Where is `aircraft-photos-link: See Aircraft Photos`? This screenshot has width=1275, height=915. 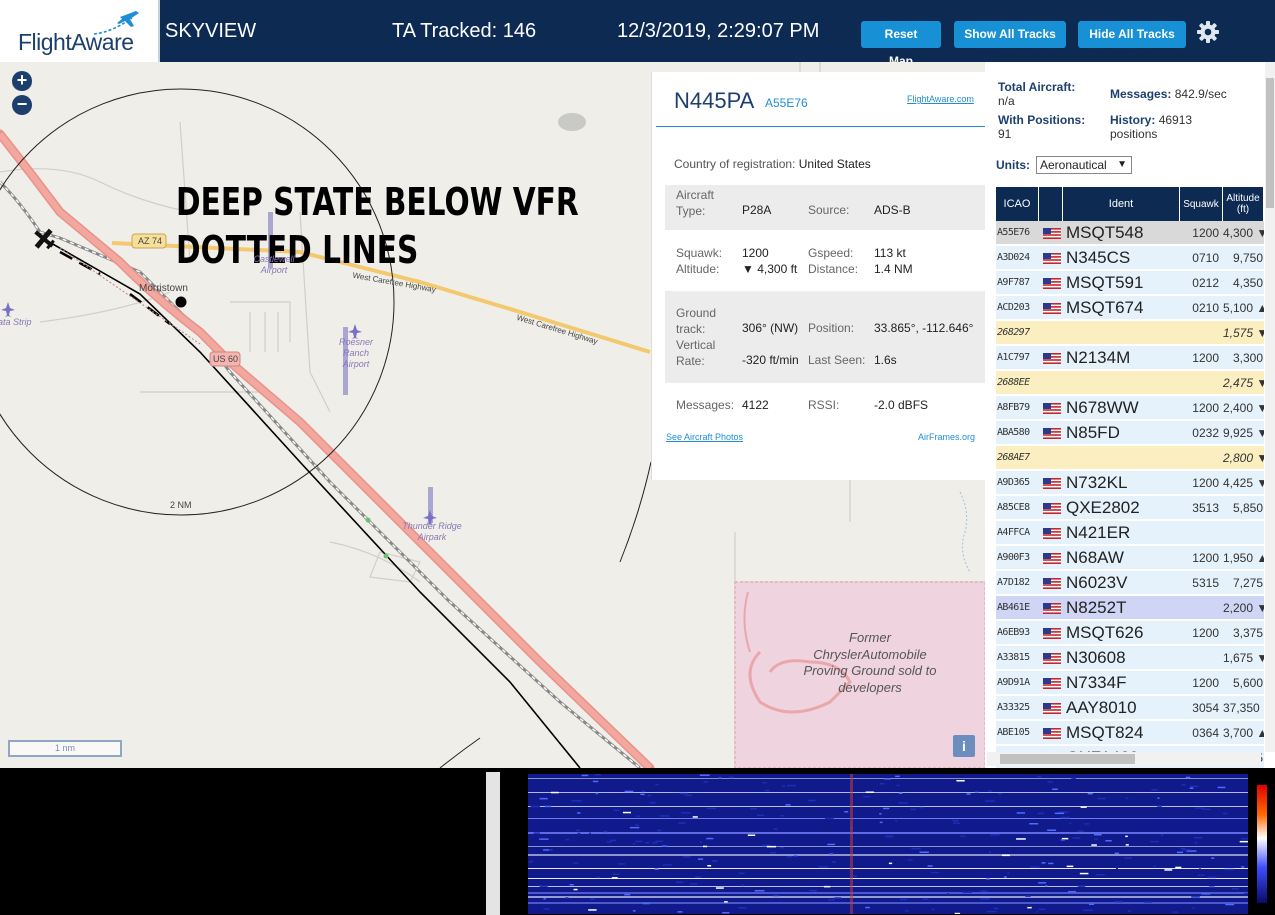 aircraft-photos-link: See Aircraft Photos is located at coordinates (704, 437).